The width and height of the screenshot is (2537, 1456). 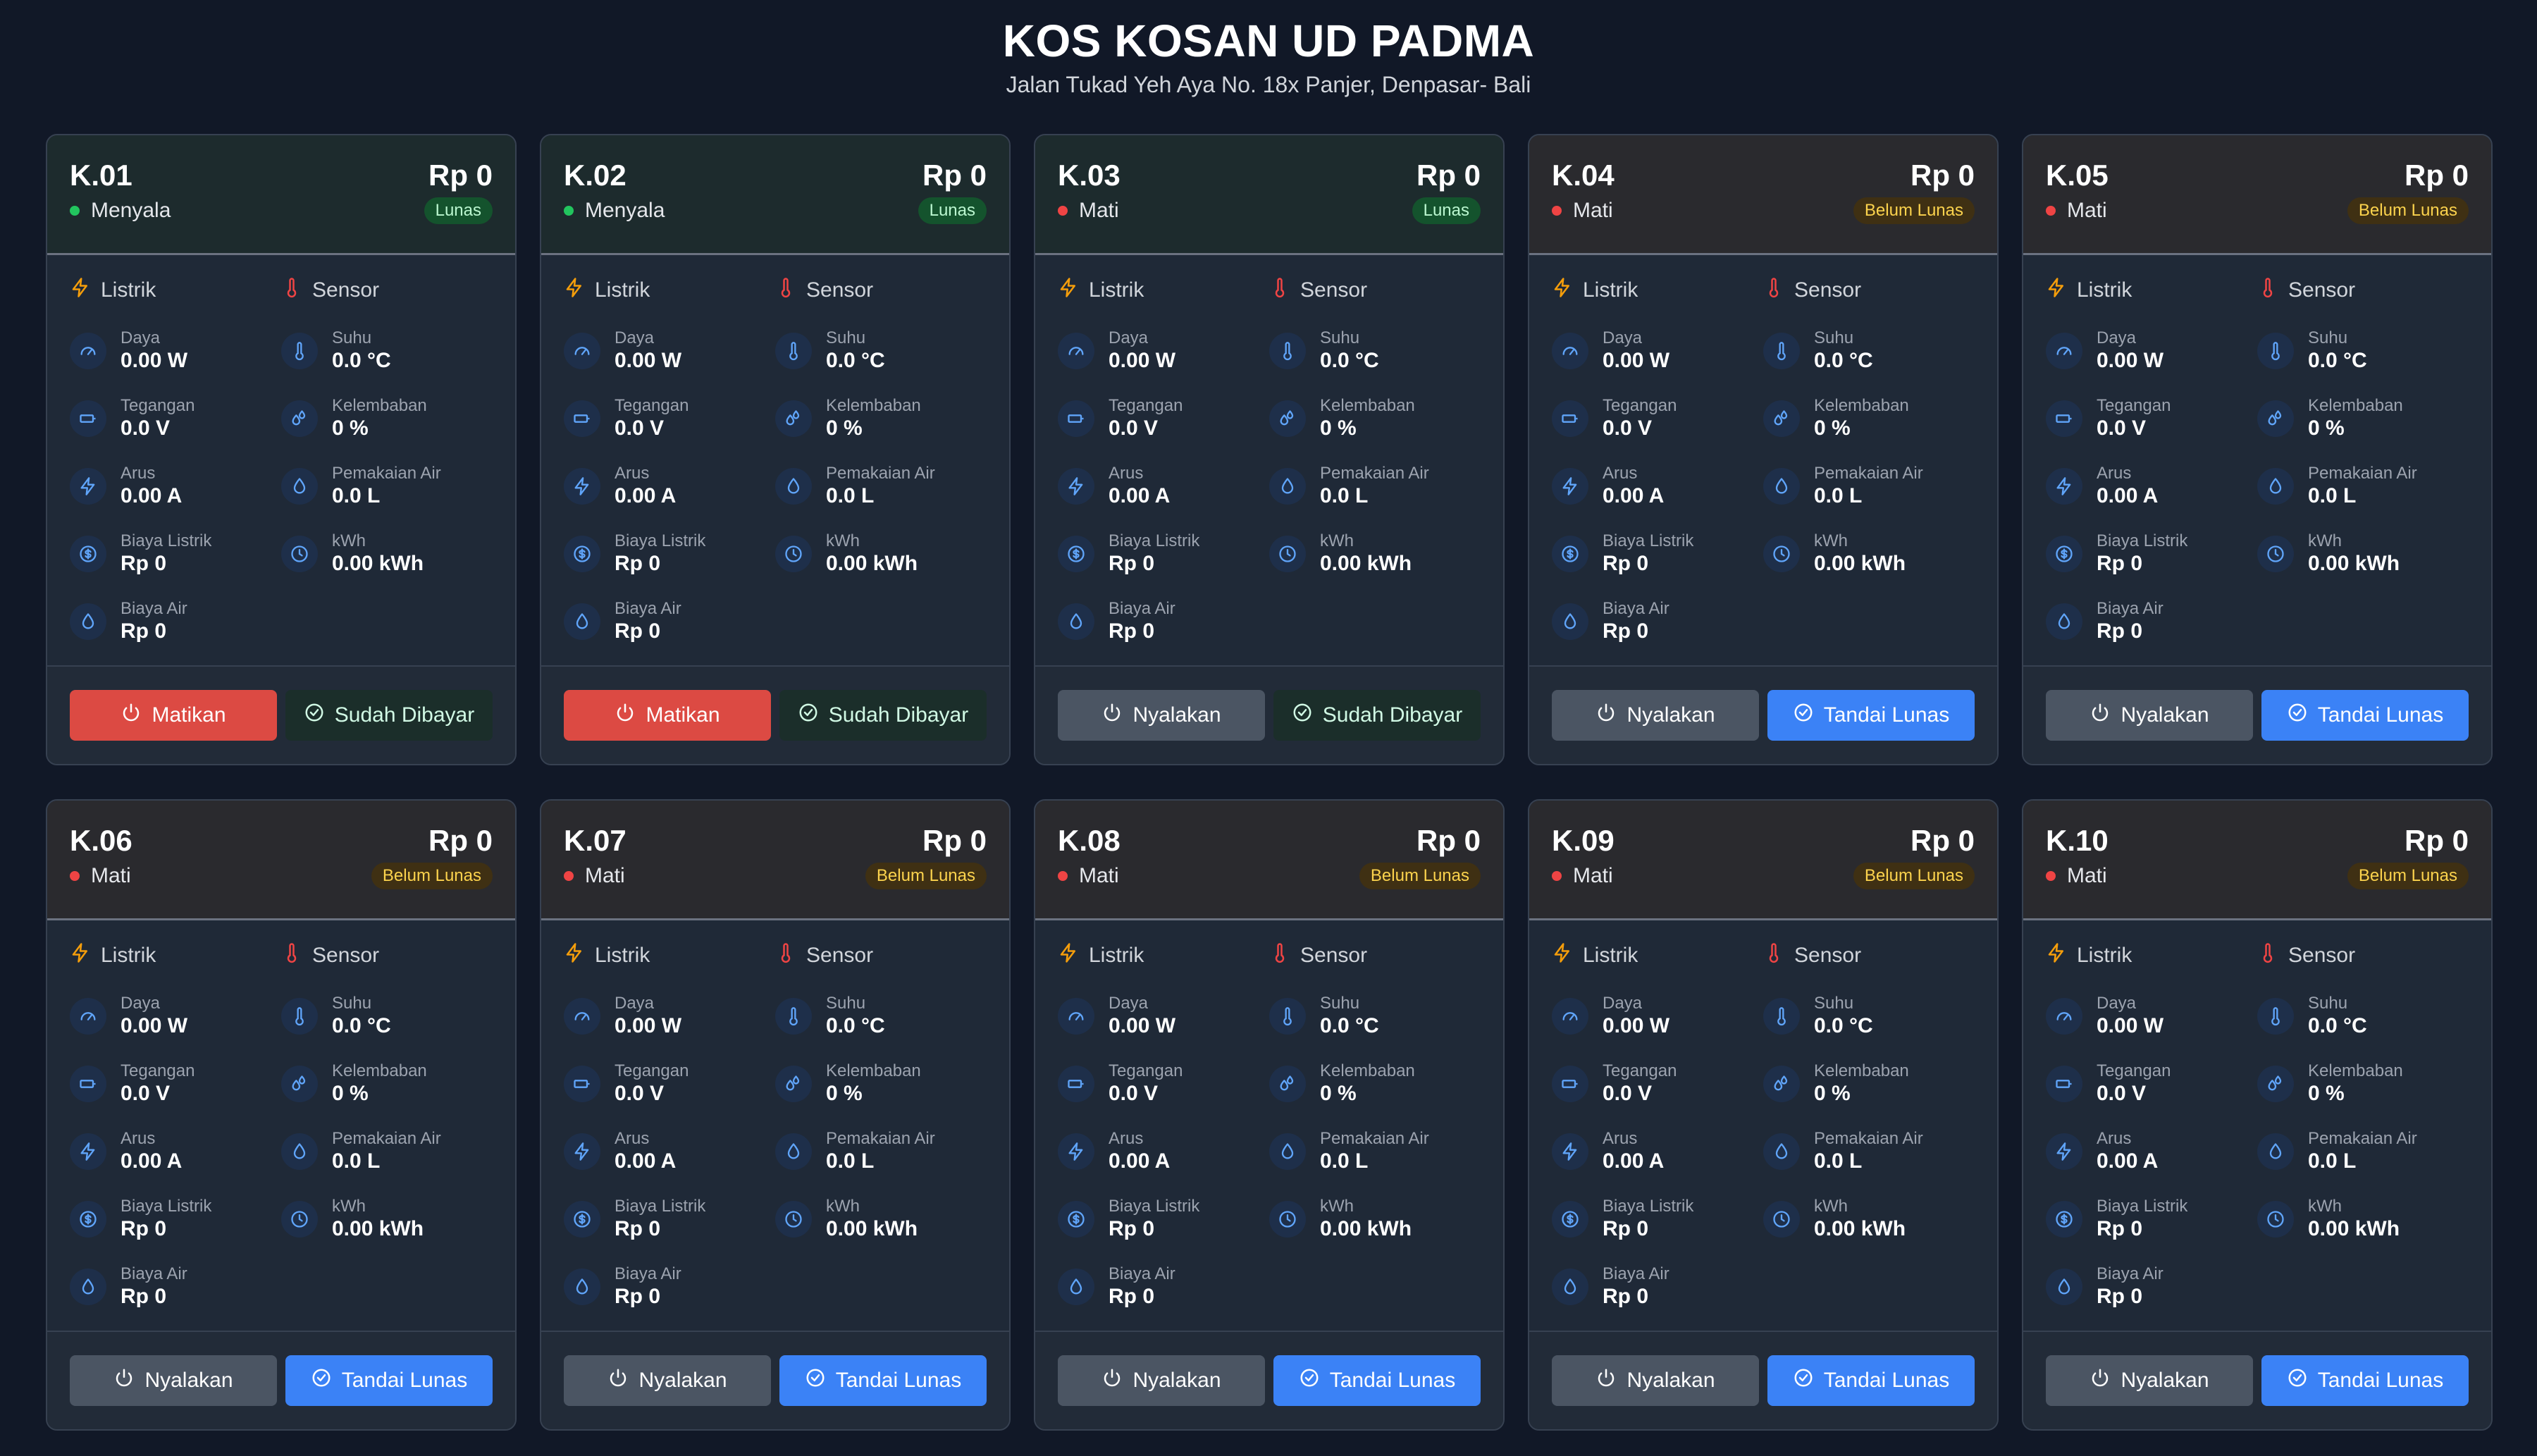 I want to click on power-toggle-label: Nyalakan, so click(x=1670, y=715).